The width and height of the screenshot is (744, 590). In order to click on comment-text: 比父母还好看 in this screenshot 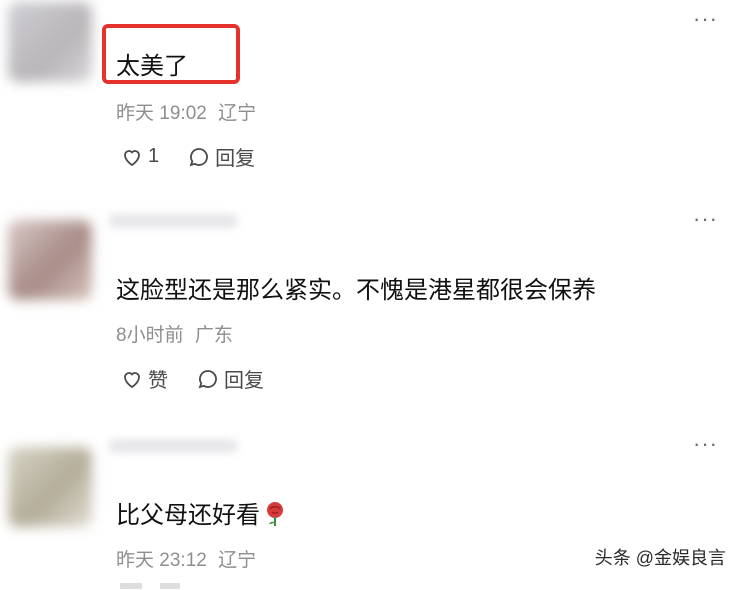, I will do `click(188, 515)`.